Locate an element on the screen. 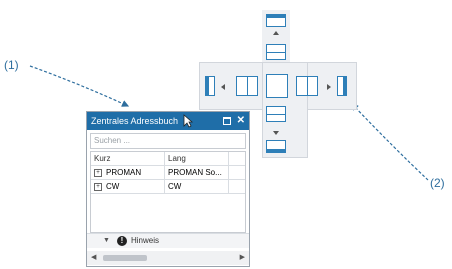 This screenshot has height=269, width=452. info-icon: ! is located at coordinates (122, 241).